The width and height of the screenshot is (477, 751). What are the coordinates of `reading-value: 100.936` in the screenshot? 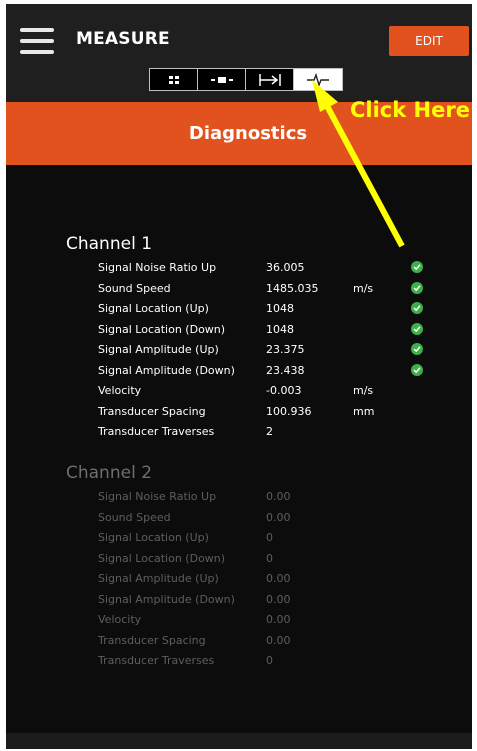 It's located at (289, 411).